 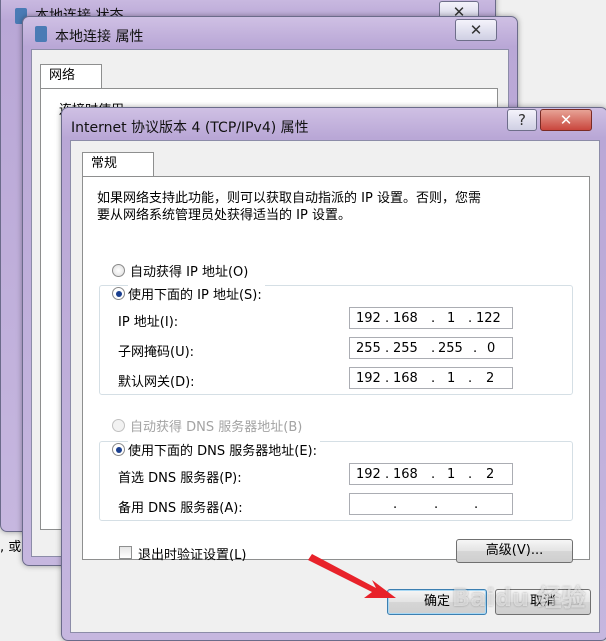 I want to click on mask-octet-4: 0, so click(x=491, y=348).